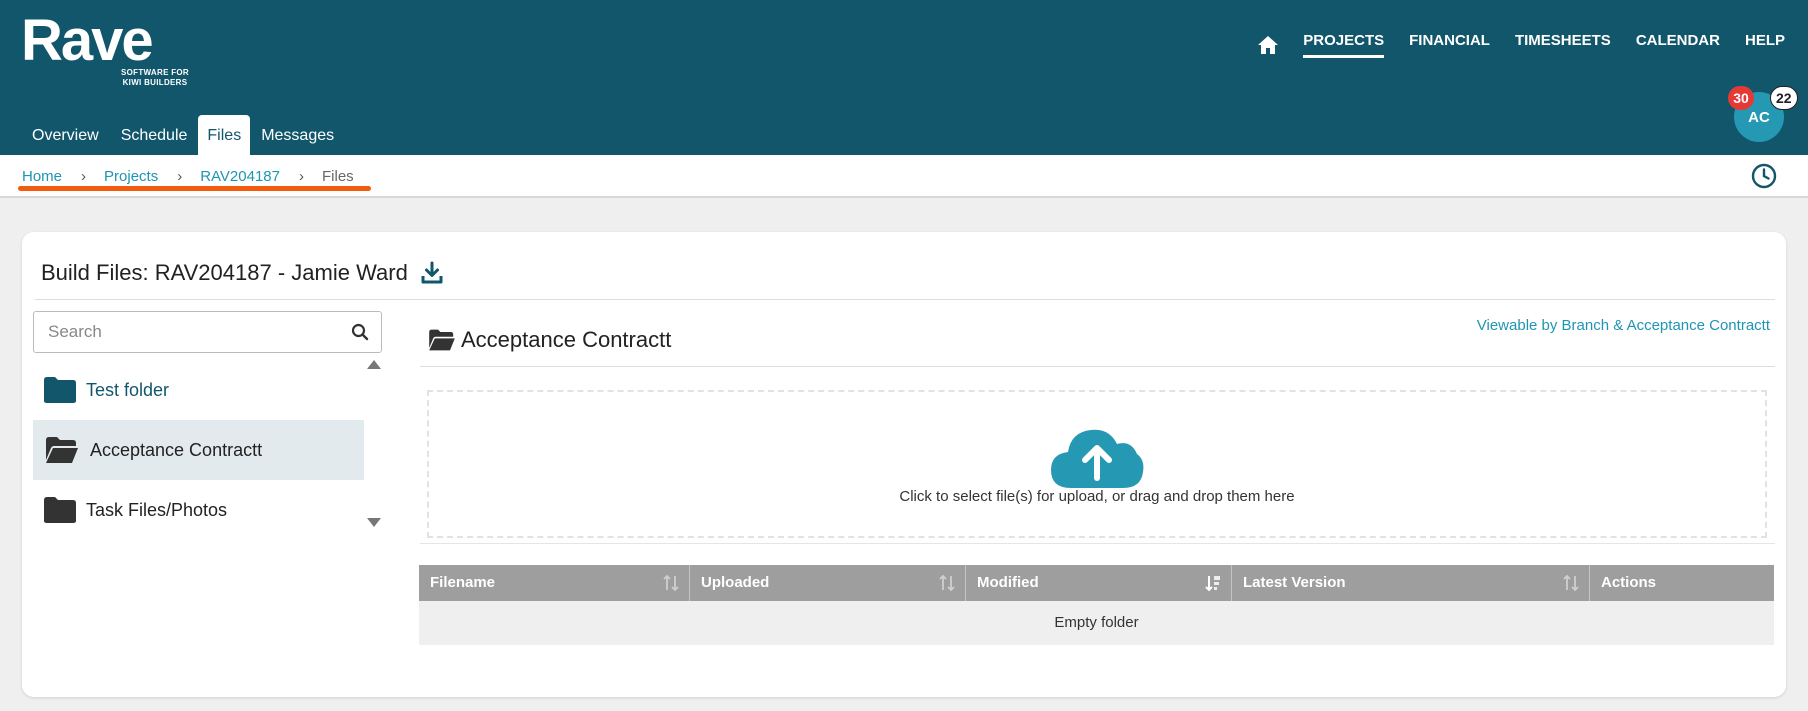  What do you see at coordinates (1563, 45) in the screenshot?
I see `nav-timesheets: TIMESHEETS` at bounding box center [1563, 45].